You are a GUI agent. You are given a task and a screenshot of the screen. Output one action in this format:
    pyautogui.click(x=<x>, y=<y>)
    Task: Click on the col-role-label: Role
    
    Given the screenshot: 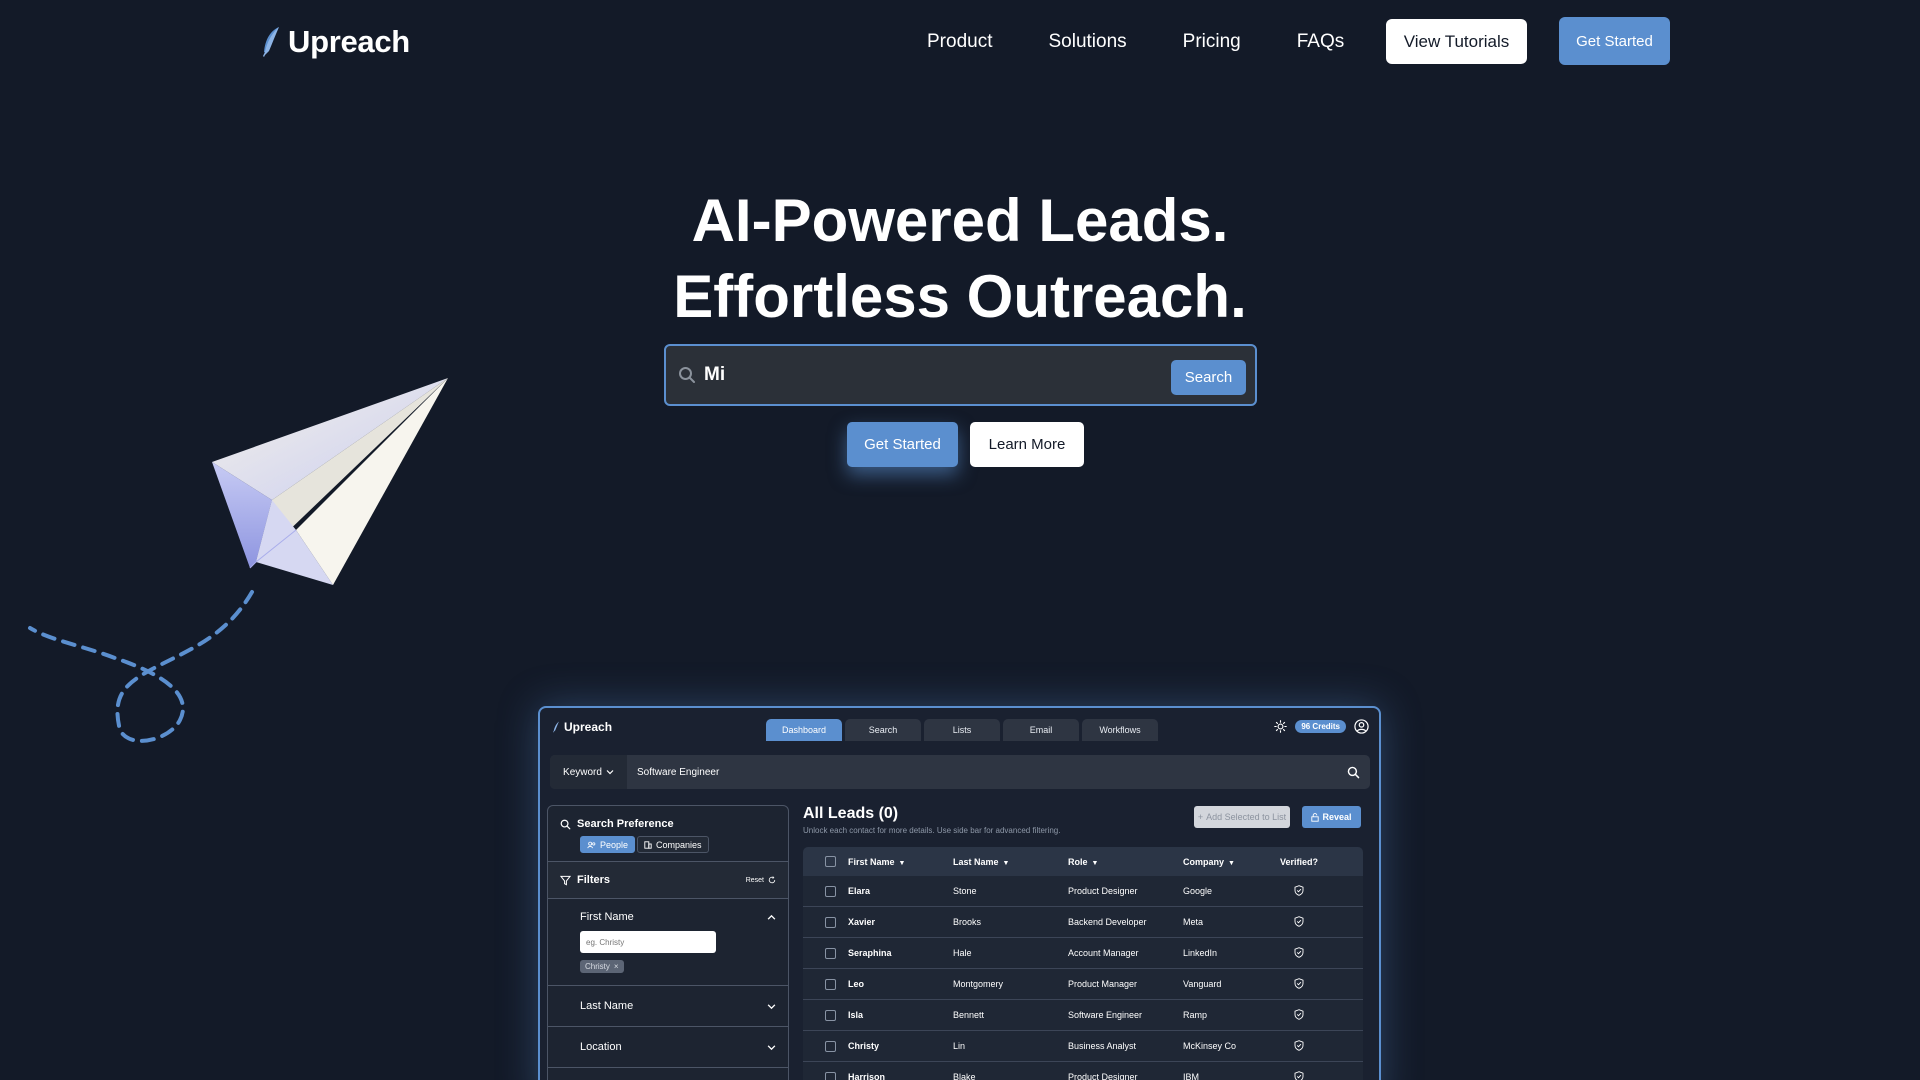 What is the action you would take?
    pyautogui.click(x=1078, y=861)
    